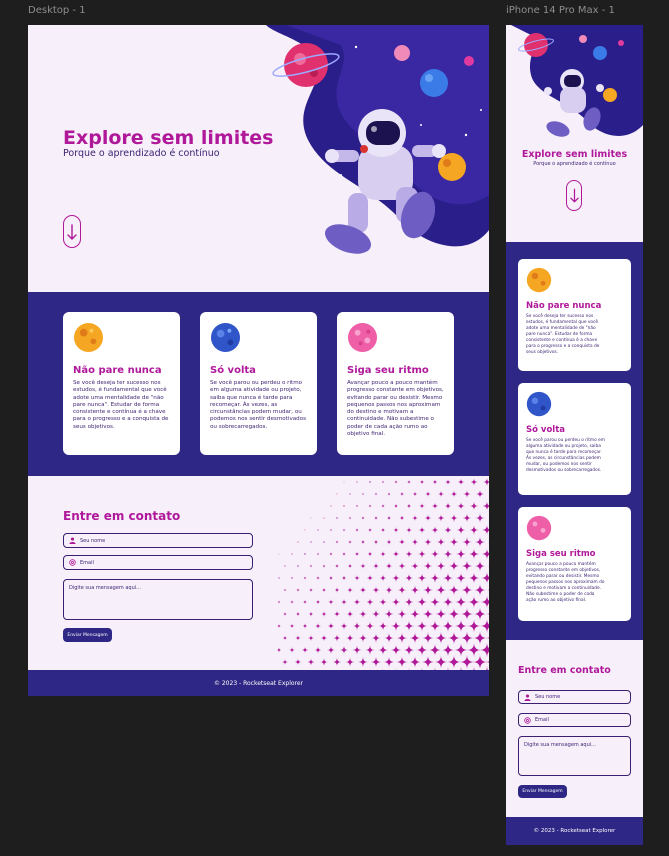 The height and width of the screenshot is (856, 669). What do you see at coordinates (141, 153) in the screenshot?
I see `hero-subtitle: Porque o aprendizado é contínuo` at bounding box center [141, 153].